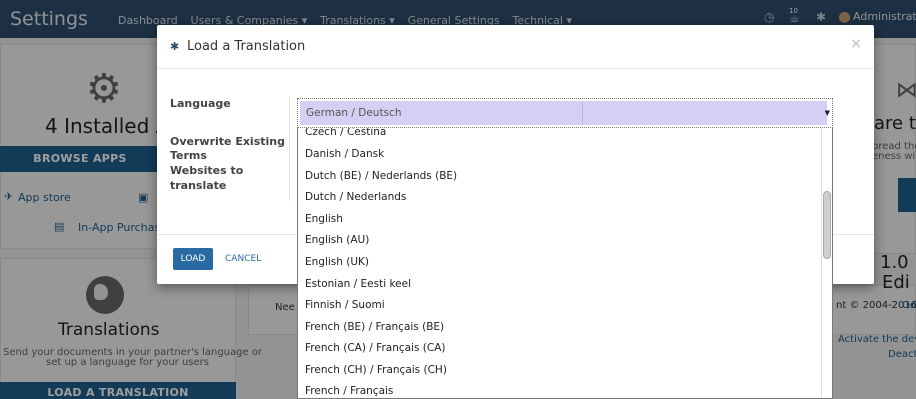  Describe the element at coordinates (827, 113) in the screenshot. I see `chevron-down-icon: ▼` at that location.